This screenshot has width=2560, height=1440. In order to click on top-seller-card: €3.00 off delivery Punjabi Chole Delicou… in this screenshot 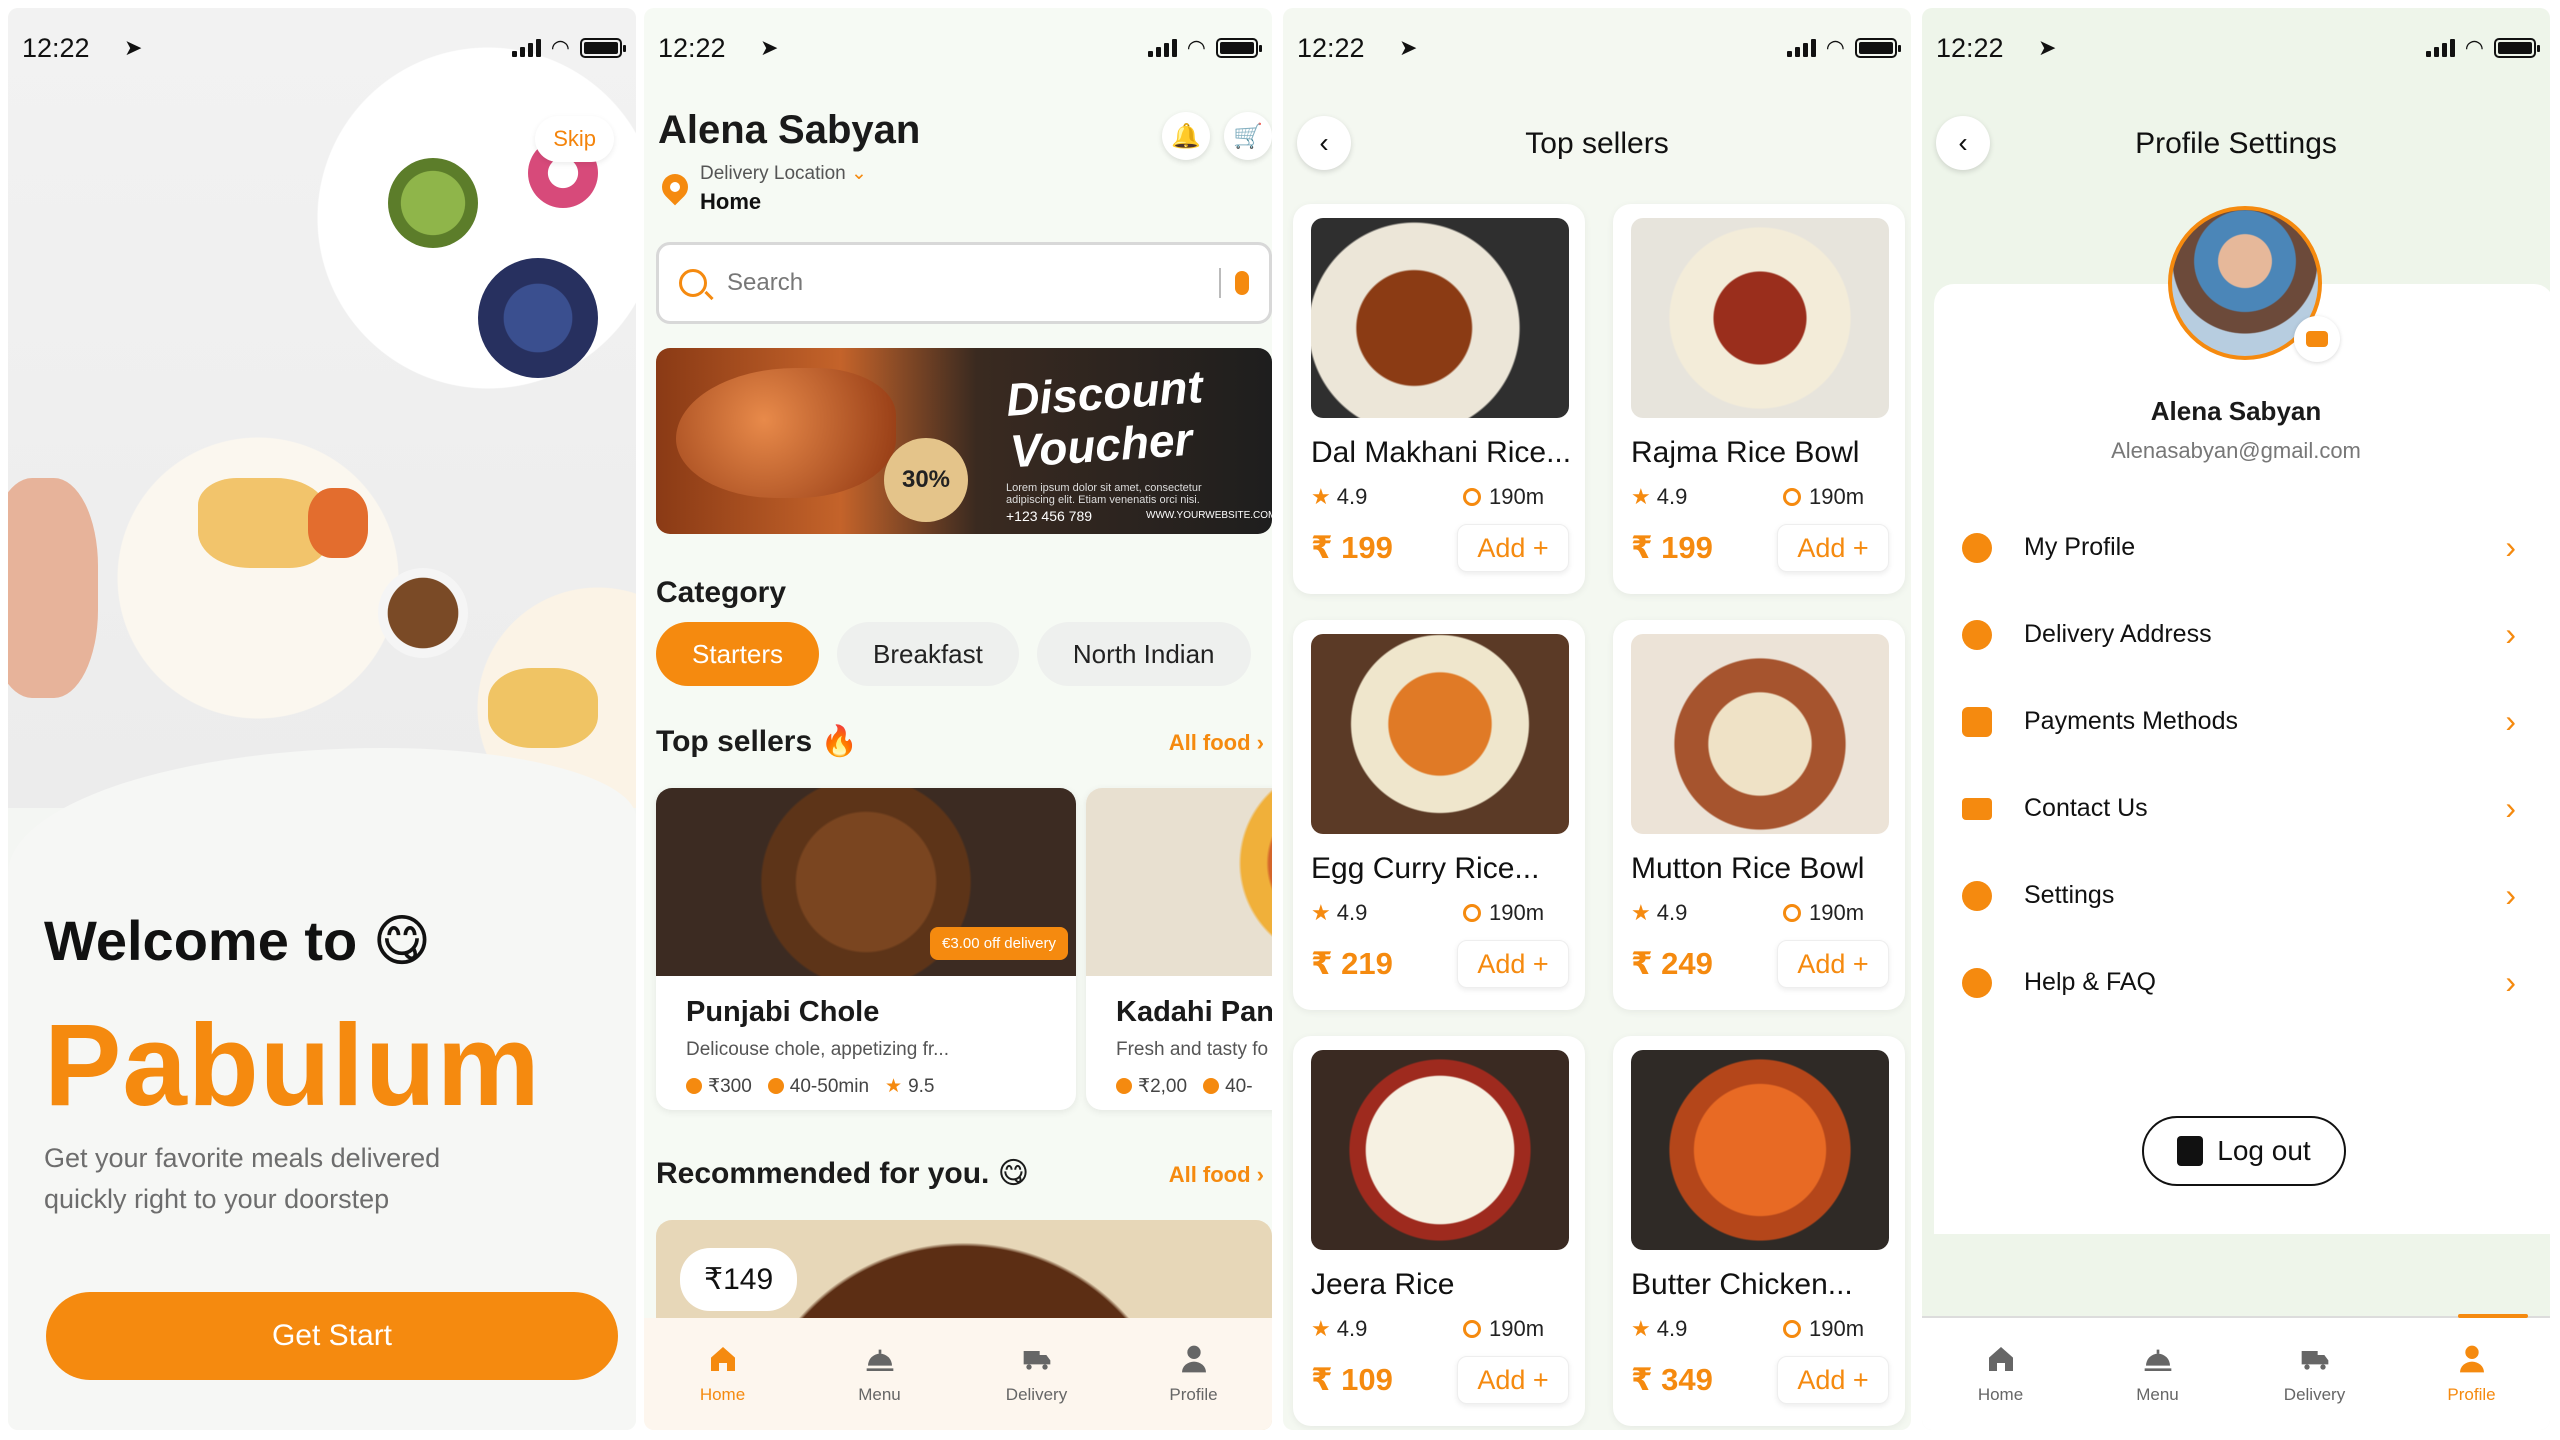, I will do `click(866, 949)`.